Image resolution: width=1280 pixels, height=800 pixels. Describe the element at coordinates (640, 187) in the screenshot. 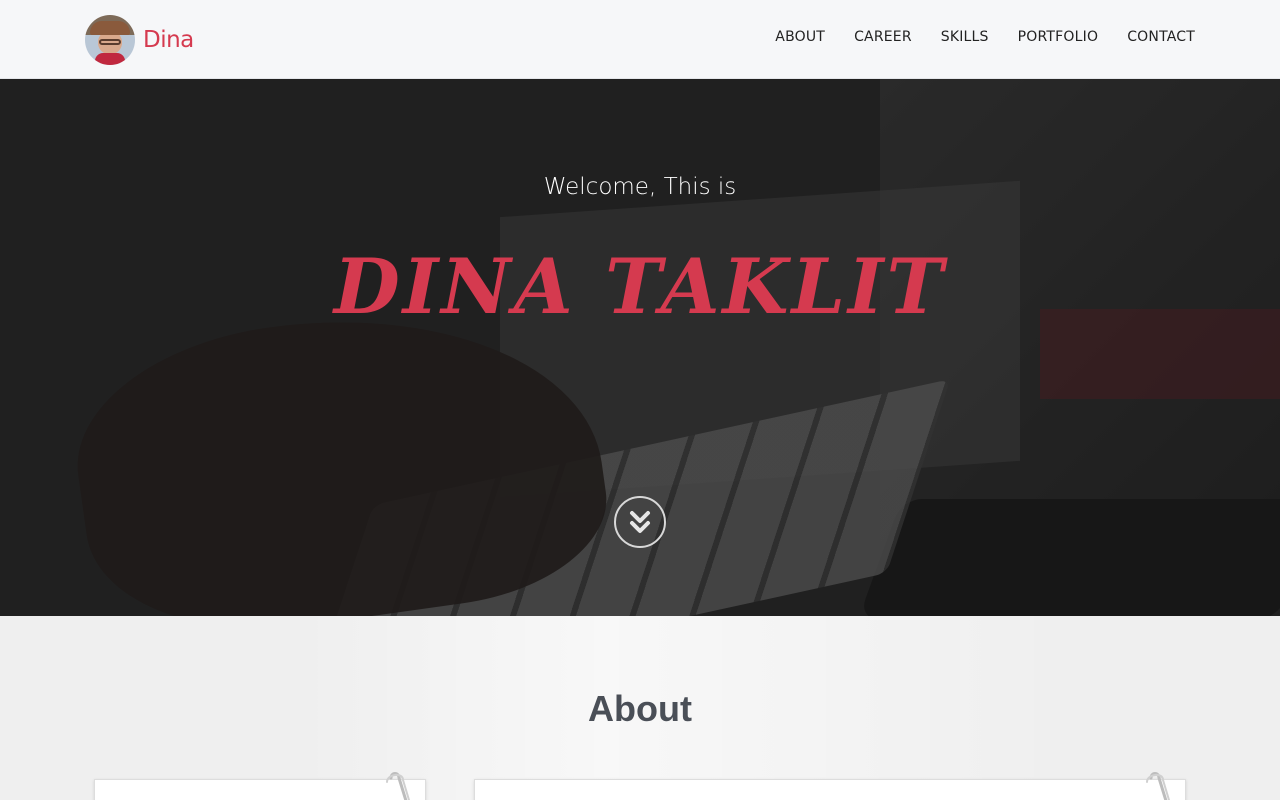

I see `hero-welcome-text: Welcome, This is` at that location.